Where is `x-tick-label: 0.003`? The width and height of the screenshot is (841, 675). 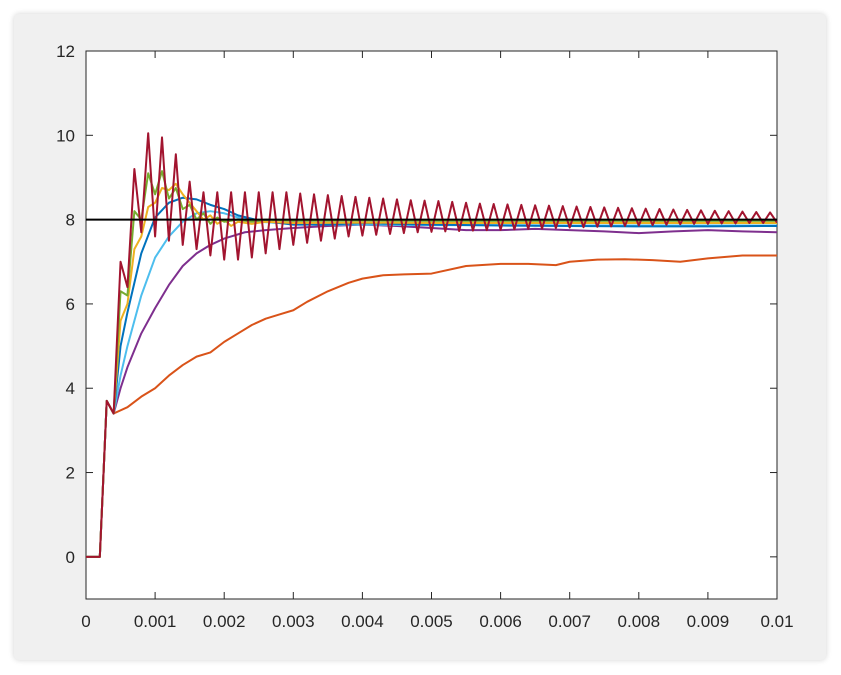 x-tick-label: 0.003 is located at coordinates (293, 621).